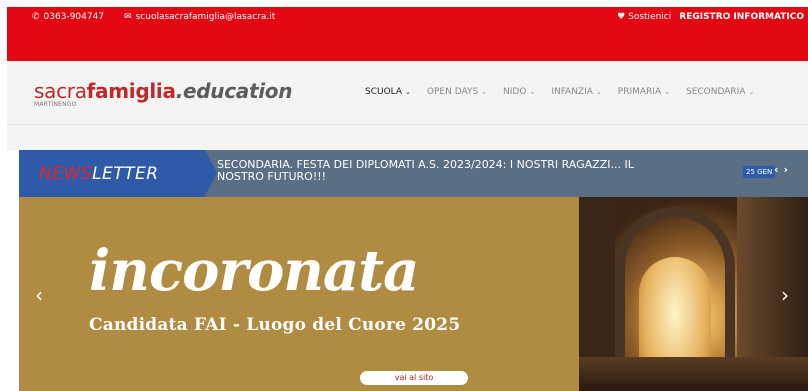 Image resolution: width=808 pixels, height=391 pixels. I want to click on nav-item-primaria: PRIMARIA ⌄, so click(644, 92).